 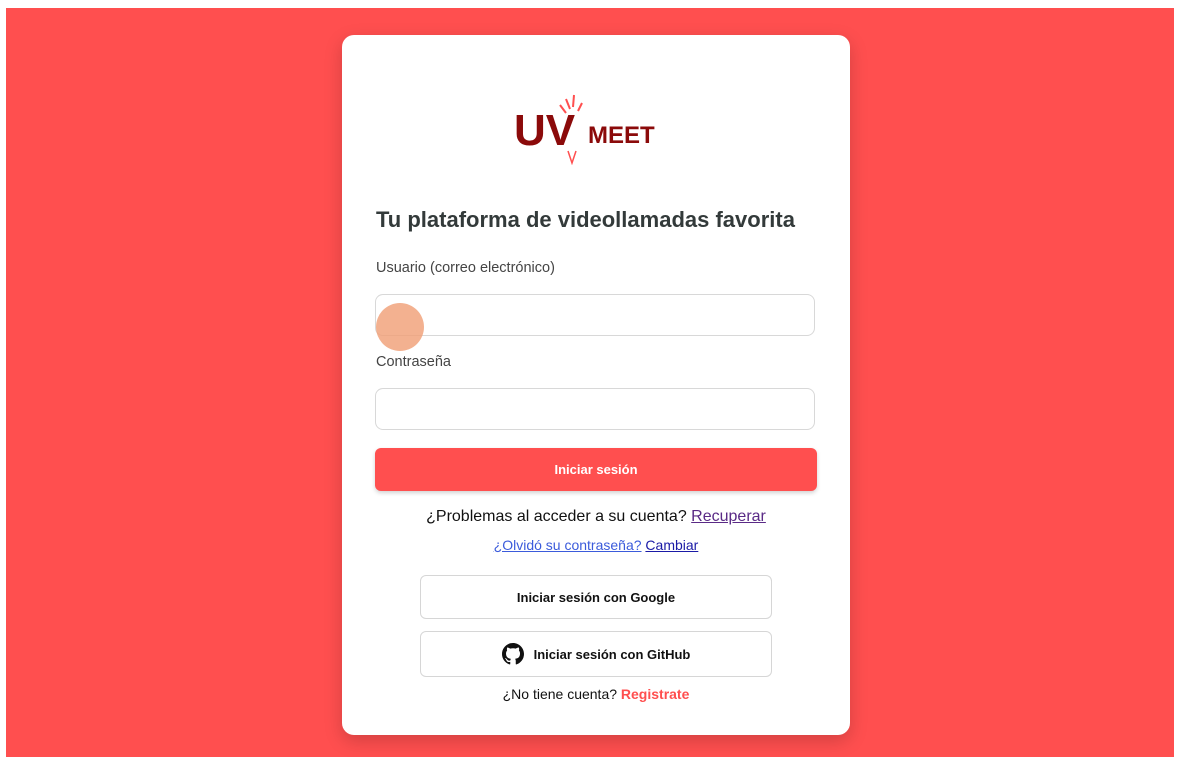 I want to click on uvmeet-logo: UV MEET, so click(x=584, y=129).